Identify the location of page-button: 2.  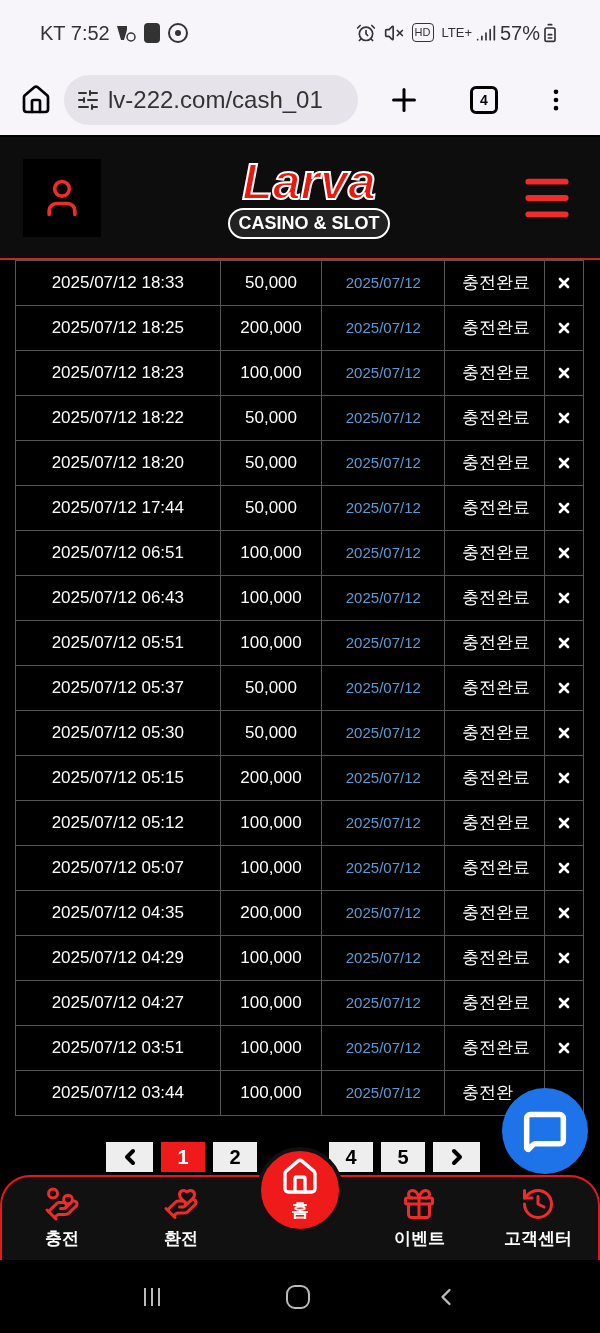
(235, 1157).